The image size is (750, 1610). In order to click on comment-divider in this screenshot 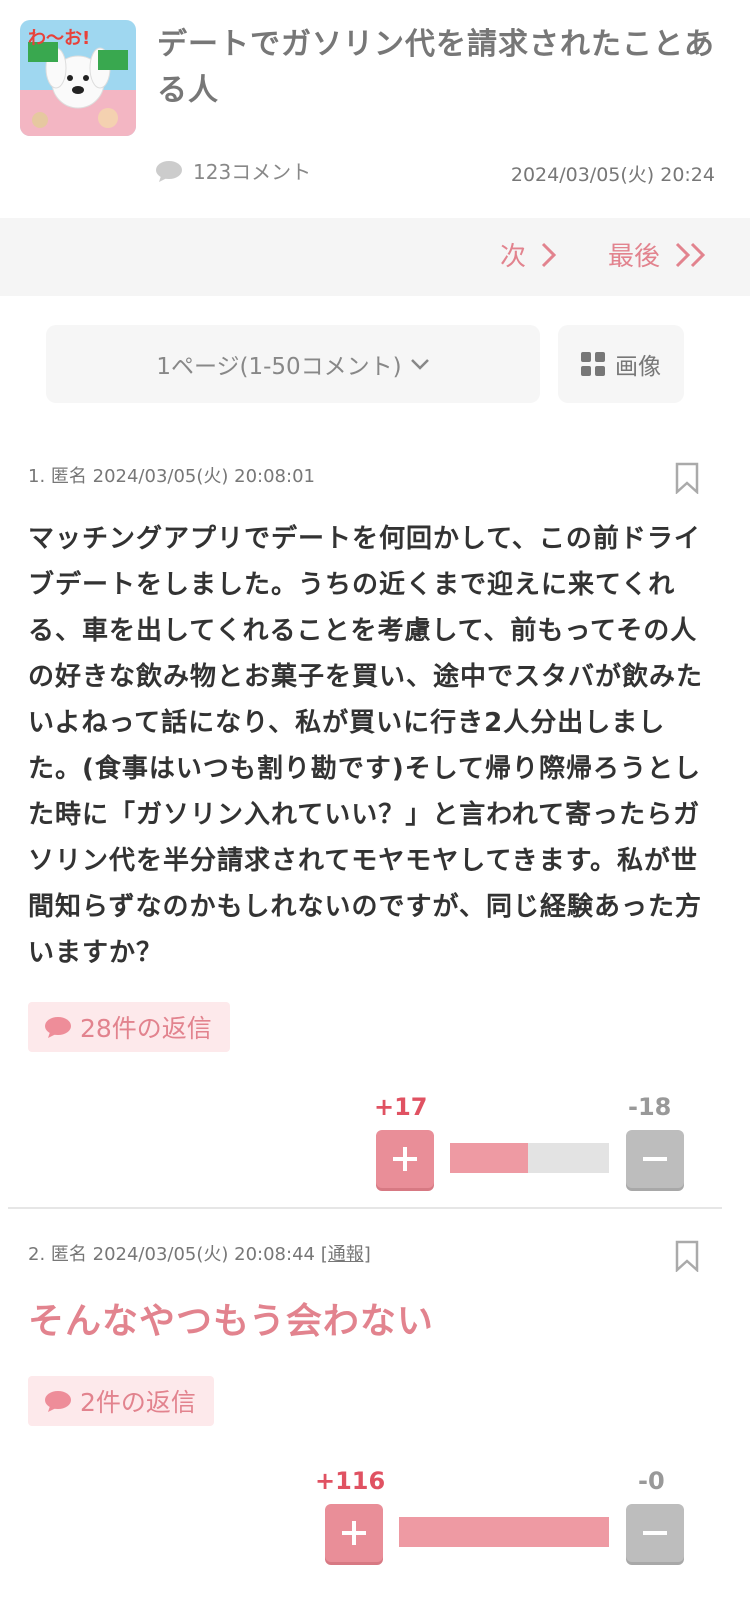, I will do `click(365, 1208)`.